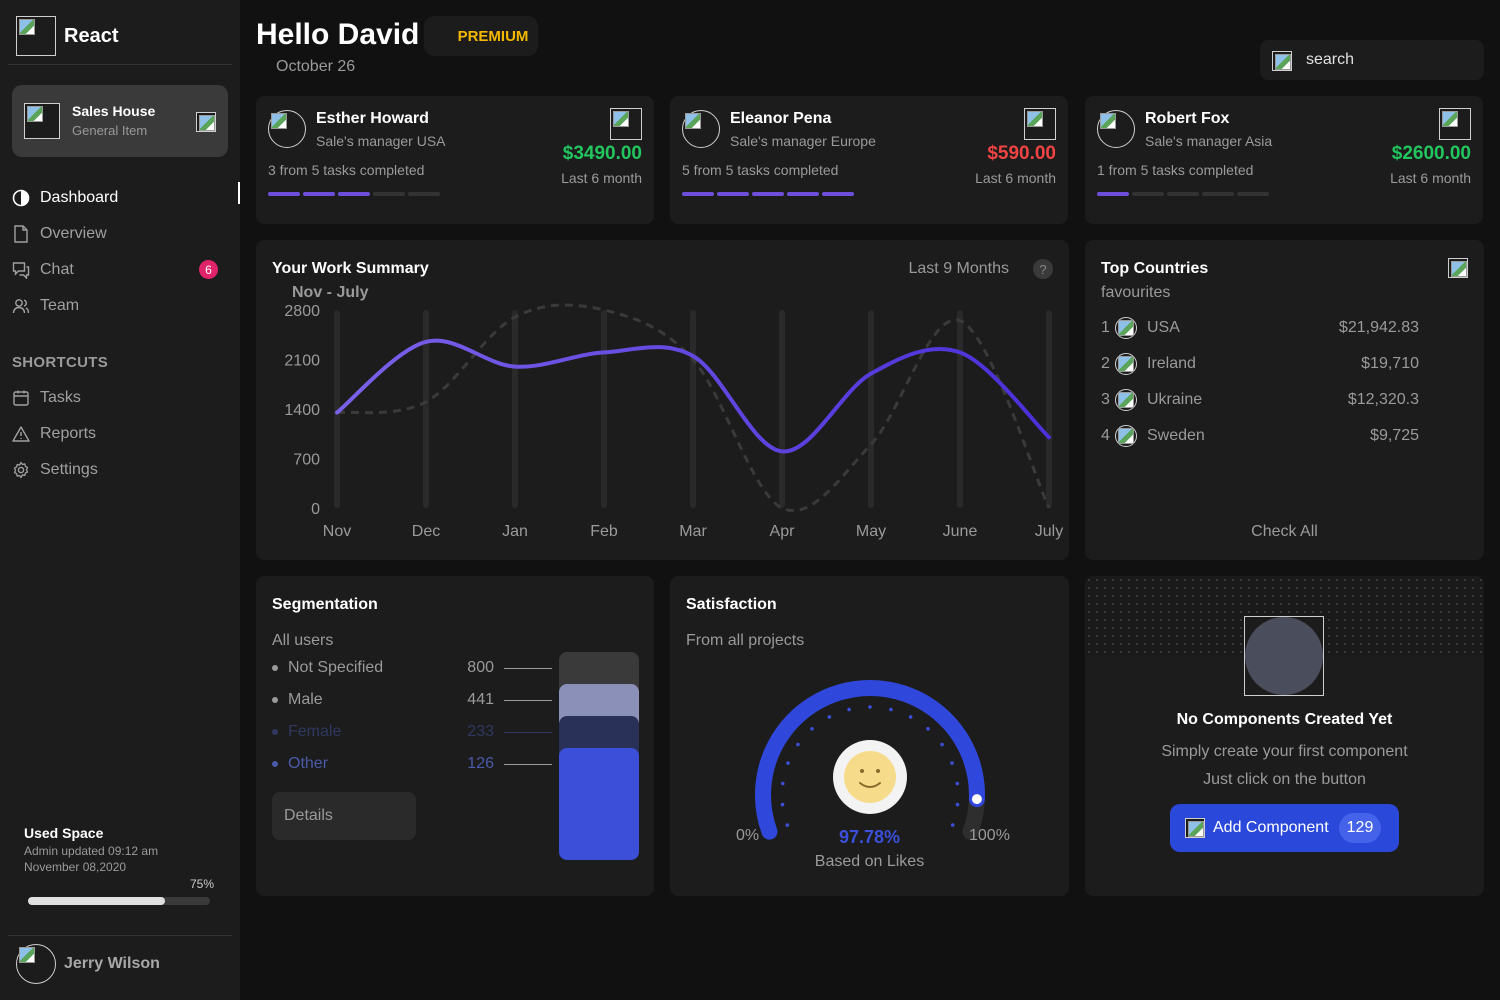 The height and width of the screenshot is (1000, 1500). I want to click on tasks-progress, so click(354, 194).